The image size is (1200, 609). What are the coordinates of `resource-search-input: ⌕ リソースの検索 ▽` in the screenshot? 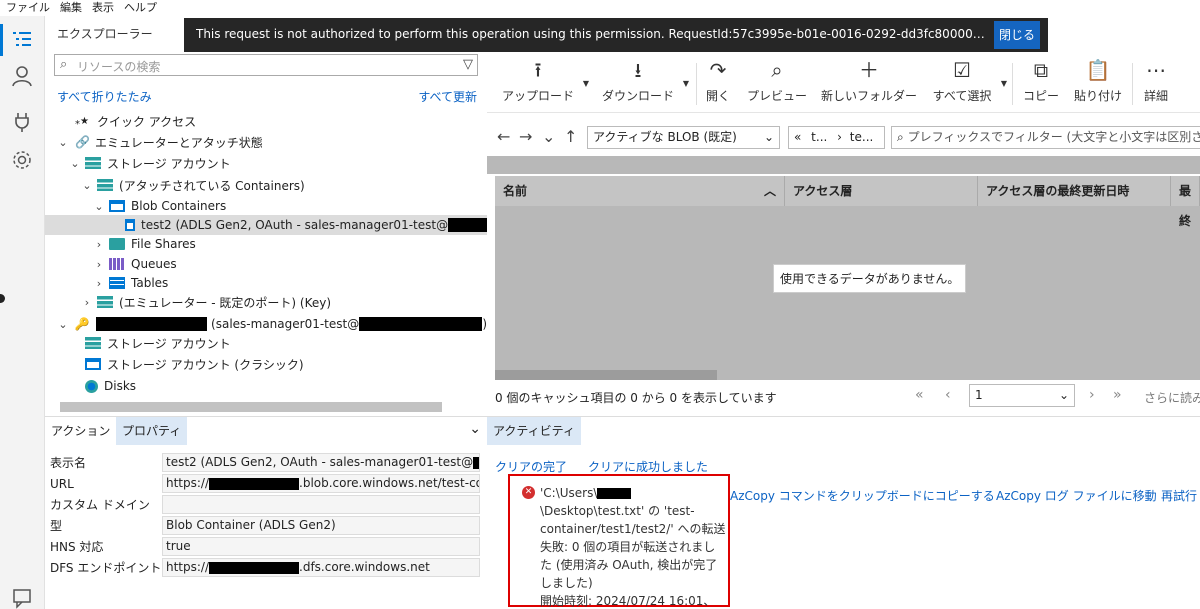 It's located at (266, 65).